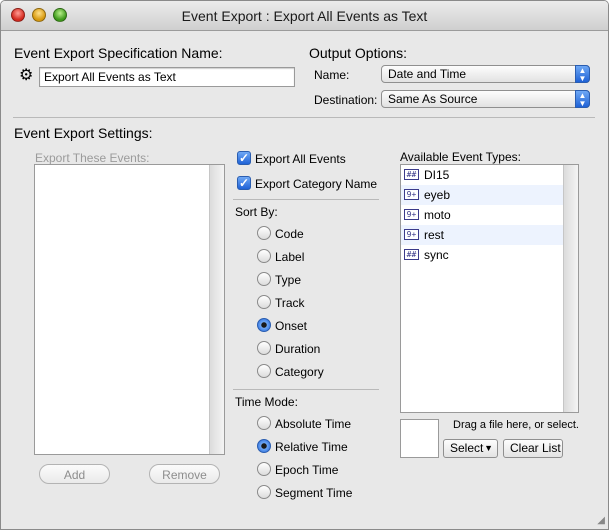 Image resolution: width=609 pixels, height=530 pixels. I want to click on destination-popup: Same As Source ▲ ▼, so click(485, 99).